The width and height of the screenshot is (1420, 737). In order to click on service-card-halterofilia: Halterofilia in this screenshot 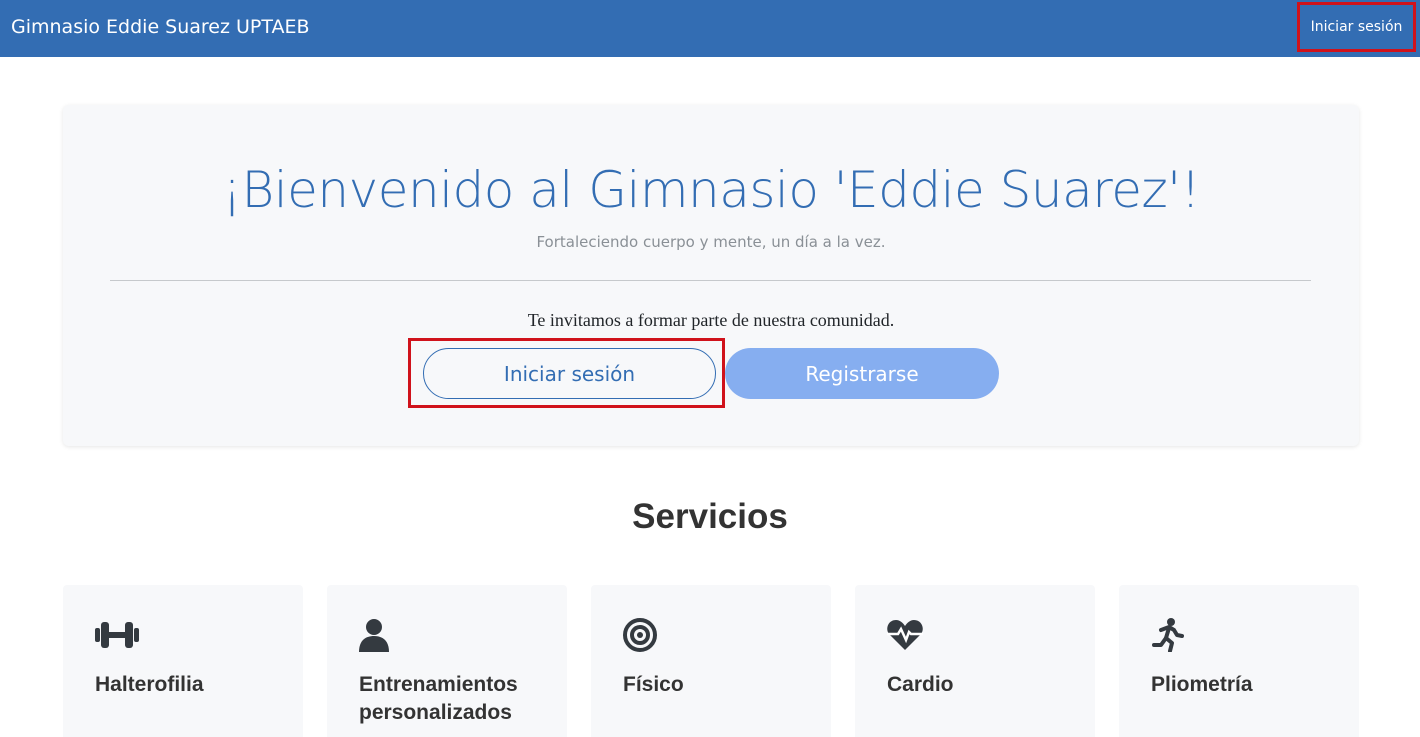, I will do `click(183, 661)`.